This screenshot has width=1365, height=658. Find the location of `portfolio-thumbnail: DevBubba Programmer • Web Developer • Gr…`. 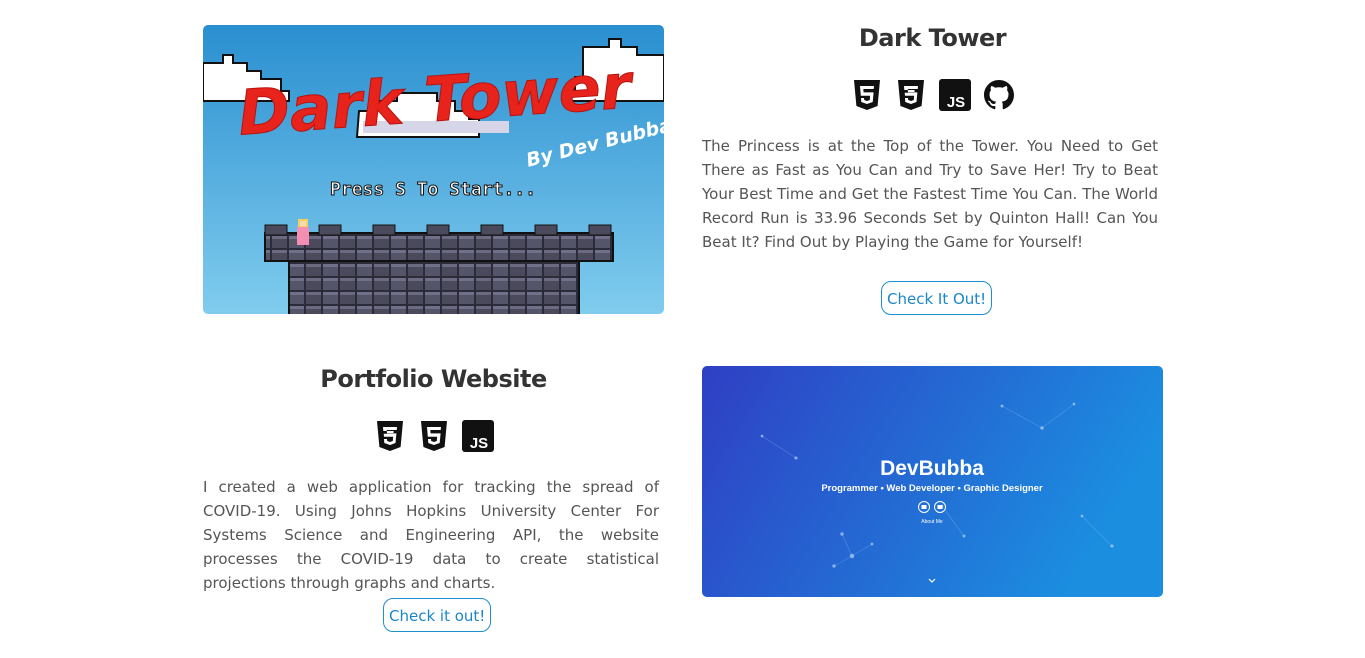

portfolio-thumbnail: DevBubba Programmer • Web Developer • Gr… is located at coordinates (932, 481).